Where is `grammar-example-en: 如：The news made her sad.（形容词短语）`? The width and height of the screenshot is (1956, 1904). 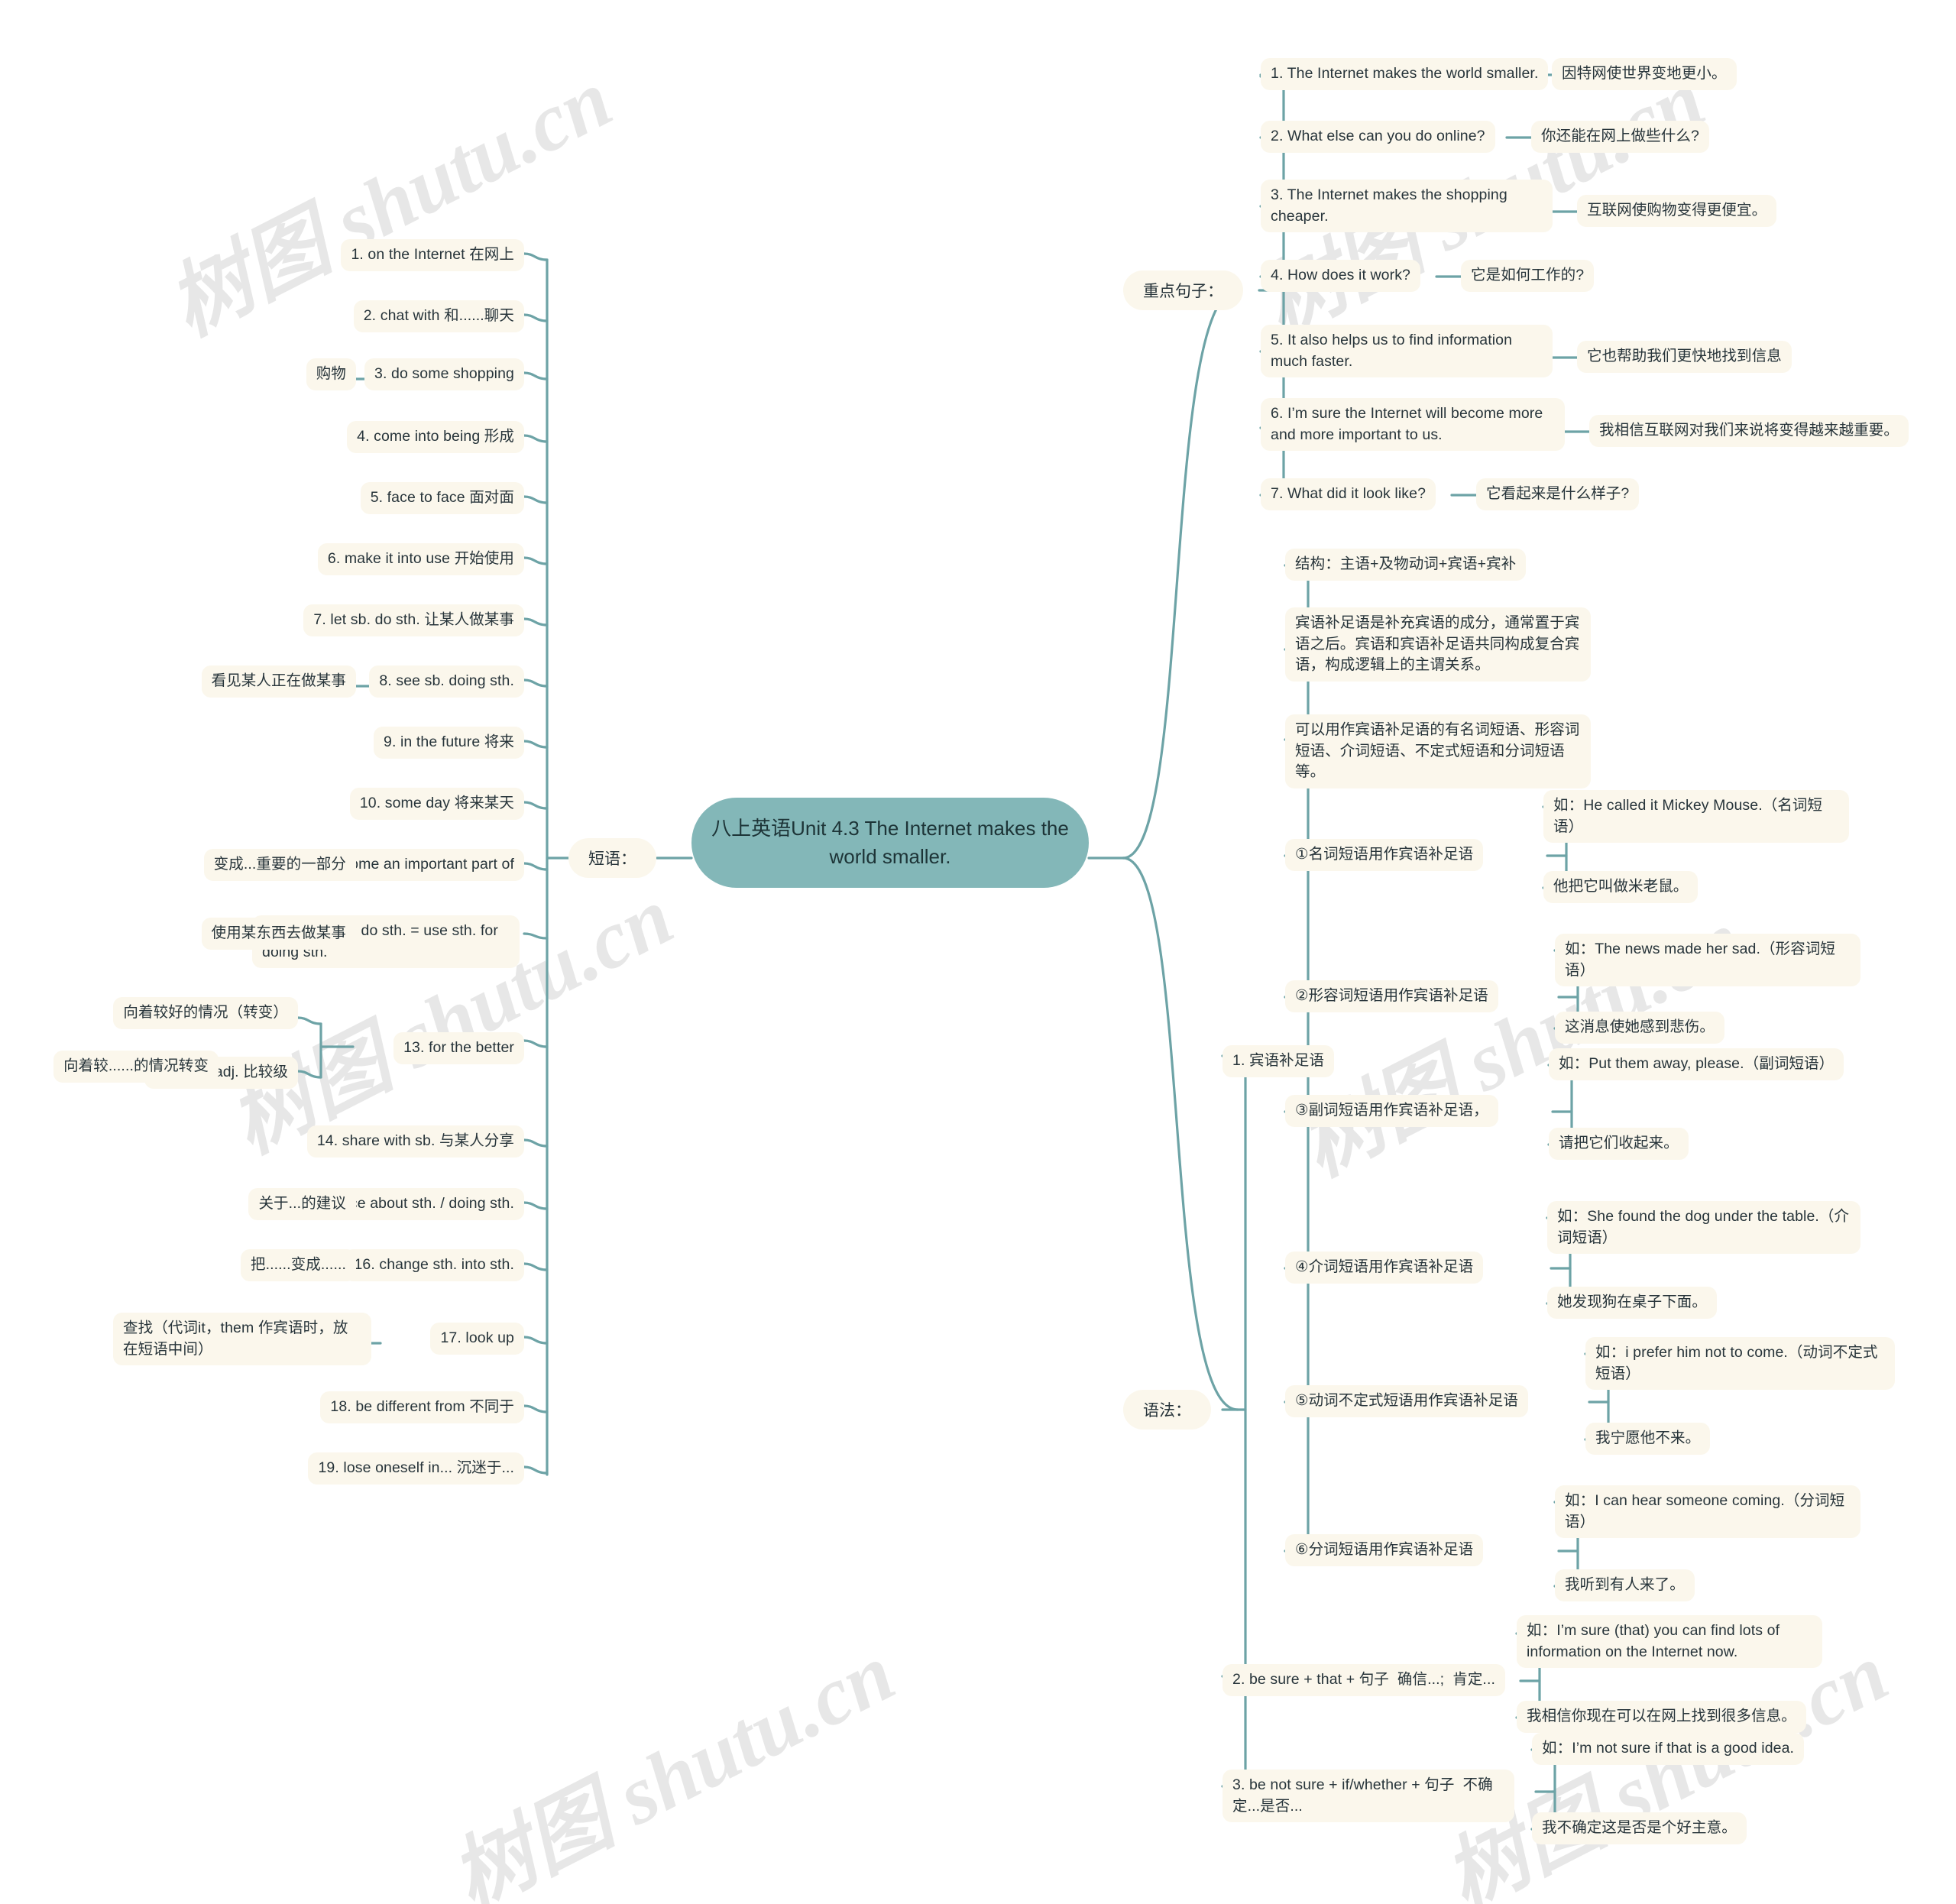
grammar-example-en: 如：The news made her sad.（形容词短语） is located at coordinates (1707, 960).